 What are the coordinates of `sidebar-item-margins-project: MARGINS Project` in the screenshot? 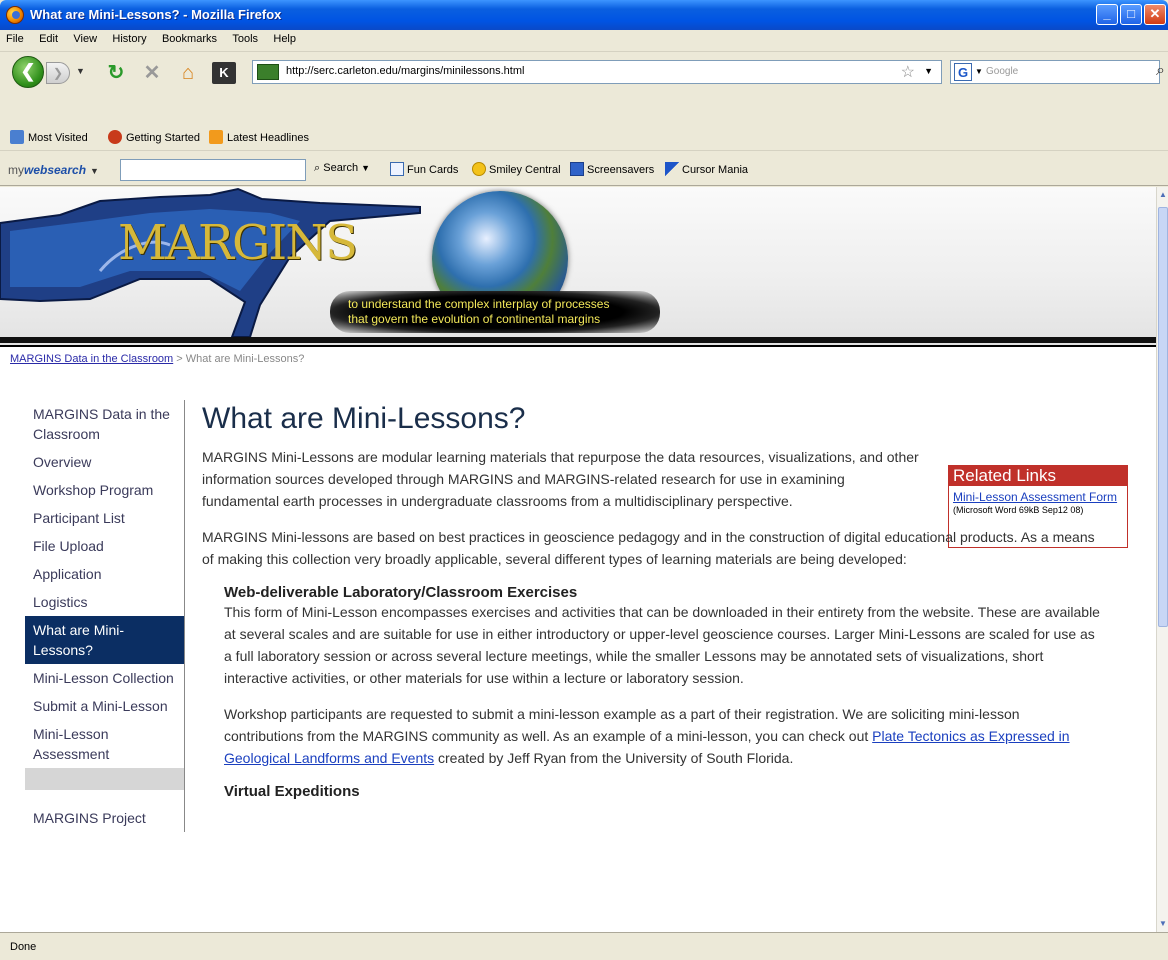 It's located at (104, 818).